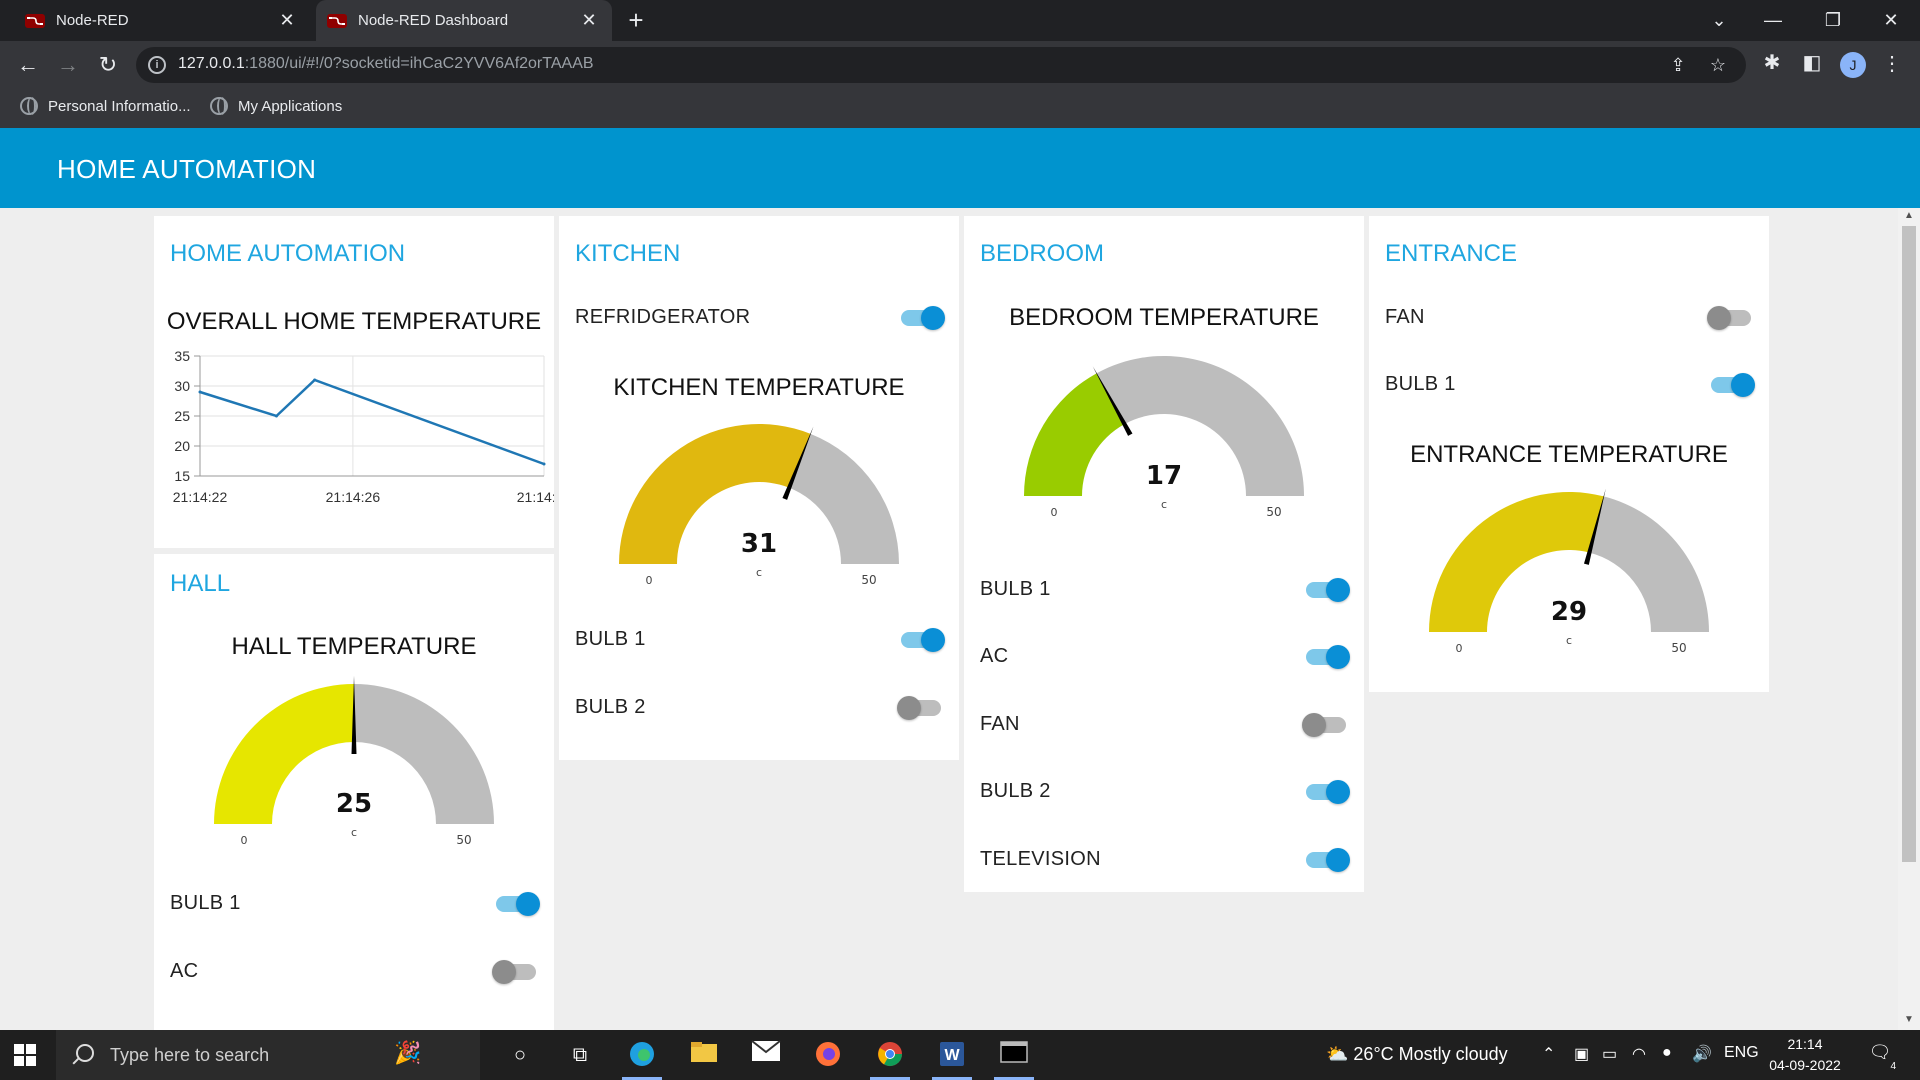 The height and width of the screenshot is (1080, 1920). What do you see at coordinates (1909, 544) in the screenshot?
I see `scrollbar-thumb` at bounding box center [1909, 544].